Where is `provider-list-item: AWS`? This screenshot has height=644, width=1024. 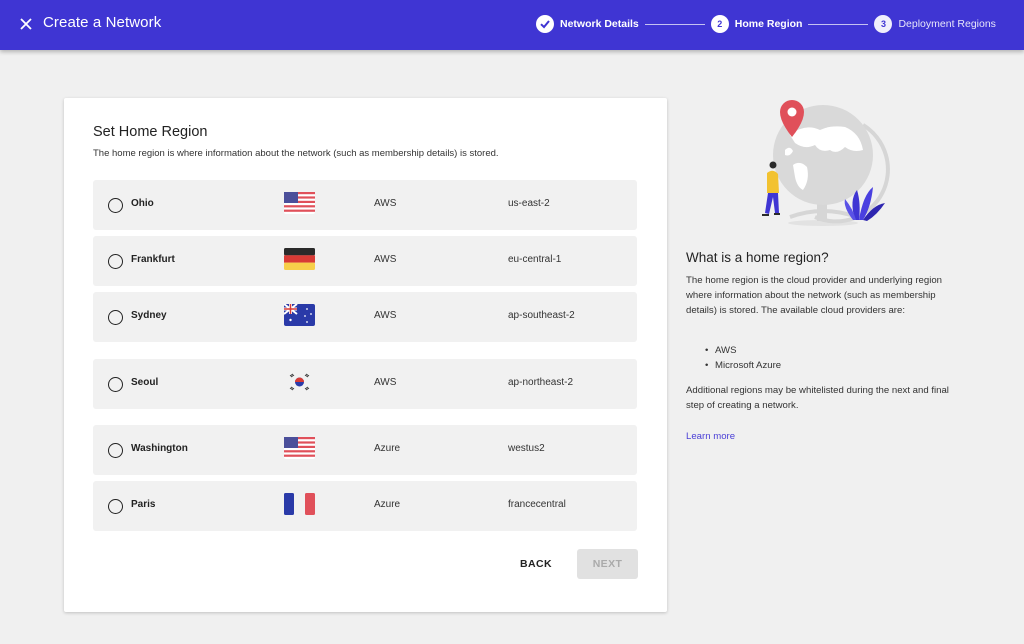
provider-list-item: AWS is located at coordinates (743, 350).